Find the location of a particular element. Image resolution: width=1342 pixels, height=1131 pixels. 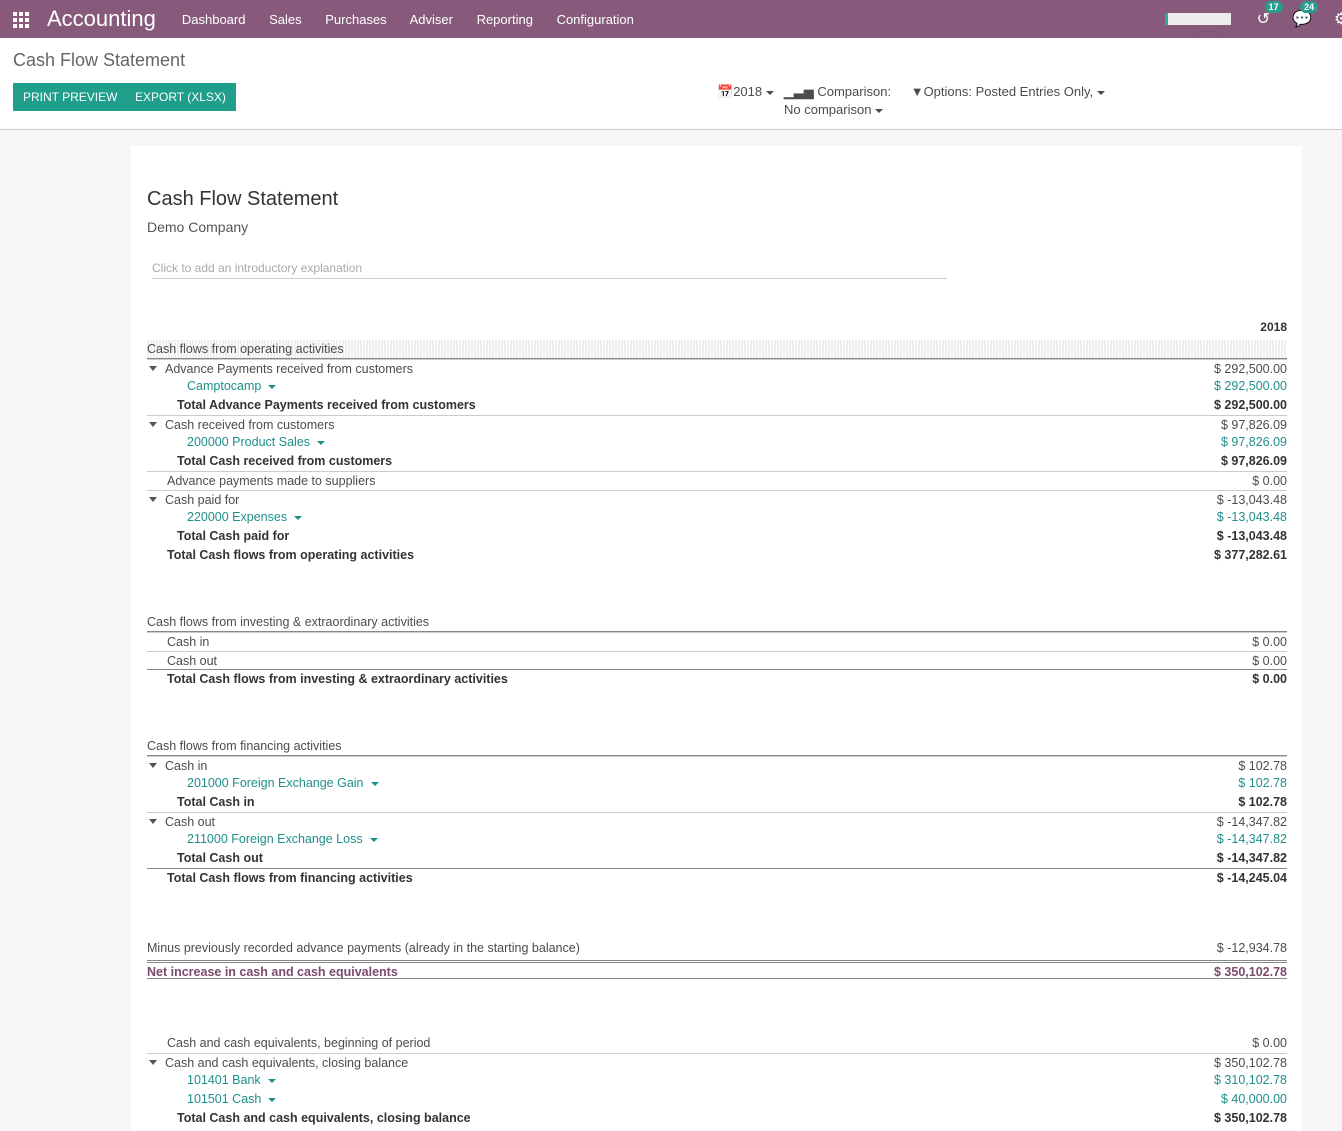

filter-icon: ▼ is located at coordinates (917, 91).